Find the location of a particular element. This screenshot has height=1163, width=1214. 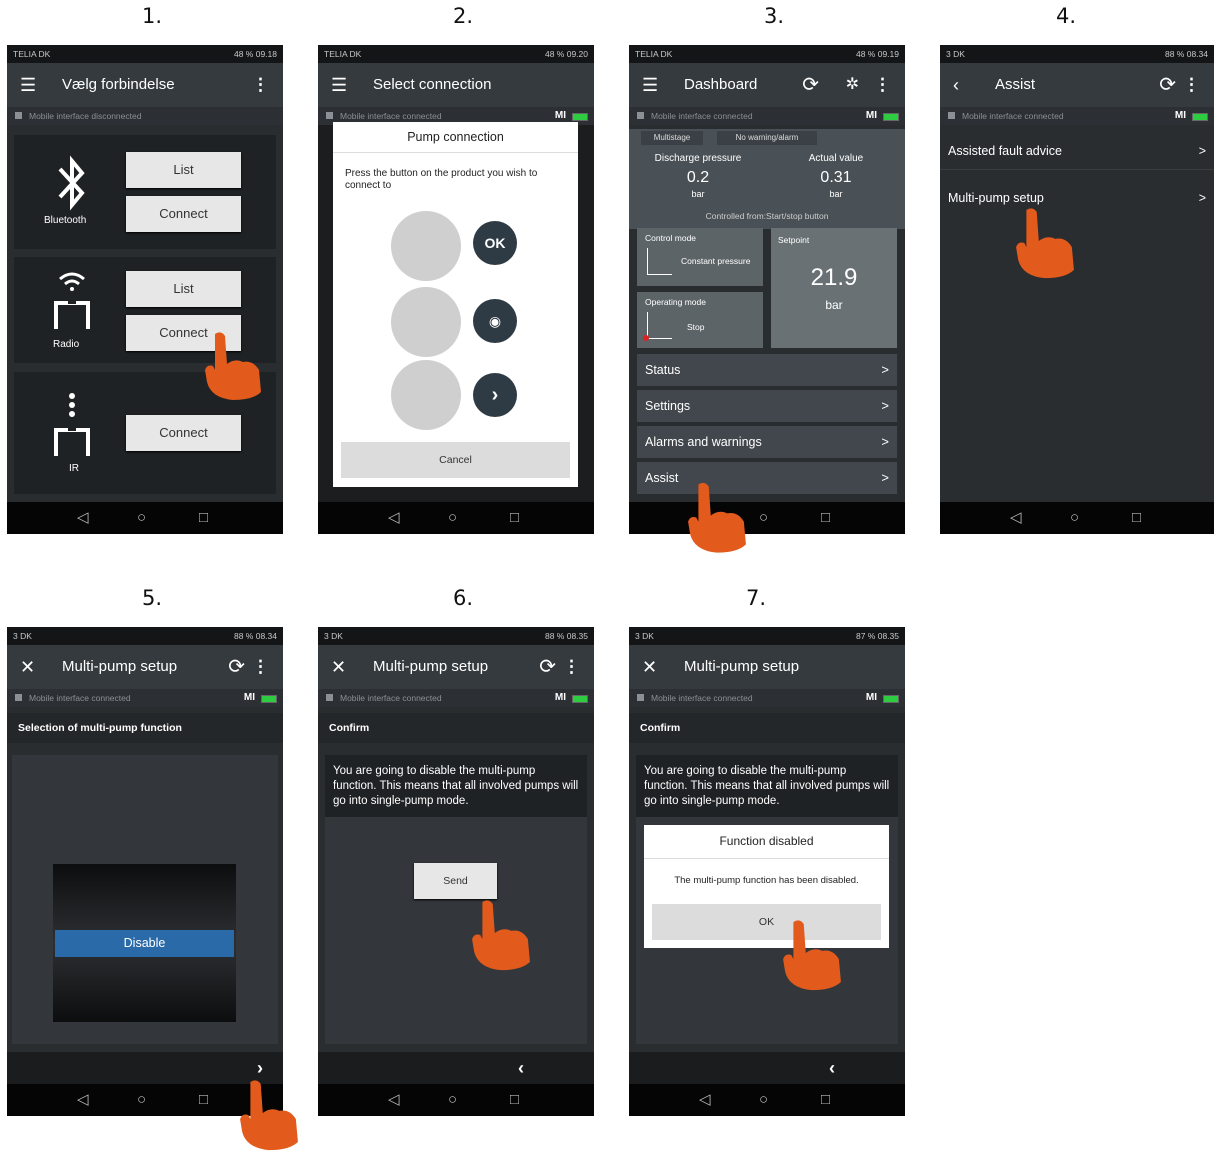

menu-item-status: Status > is located at coordinates (767, 370).